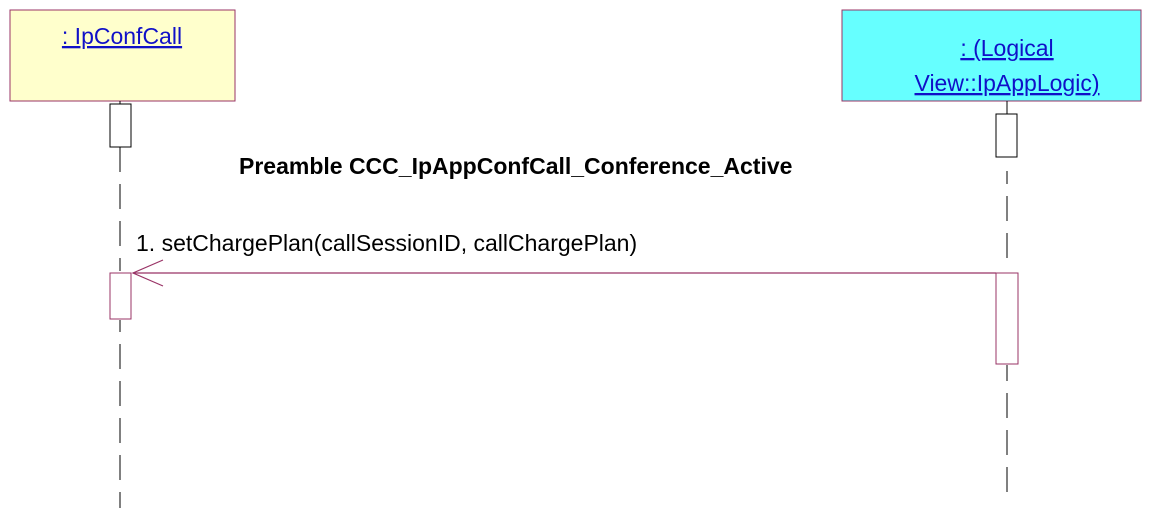 The height and width of the screenshot is (508, 1165). I want to click on activation-bar-ipconfcall-message, so click(120, 296).